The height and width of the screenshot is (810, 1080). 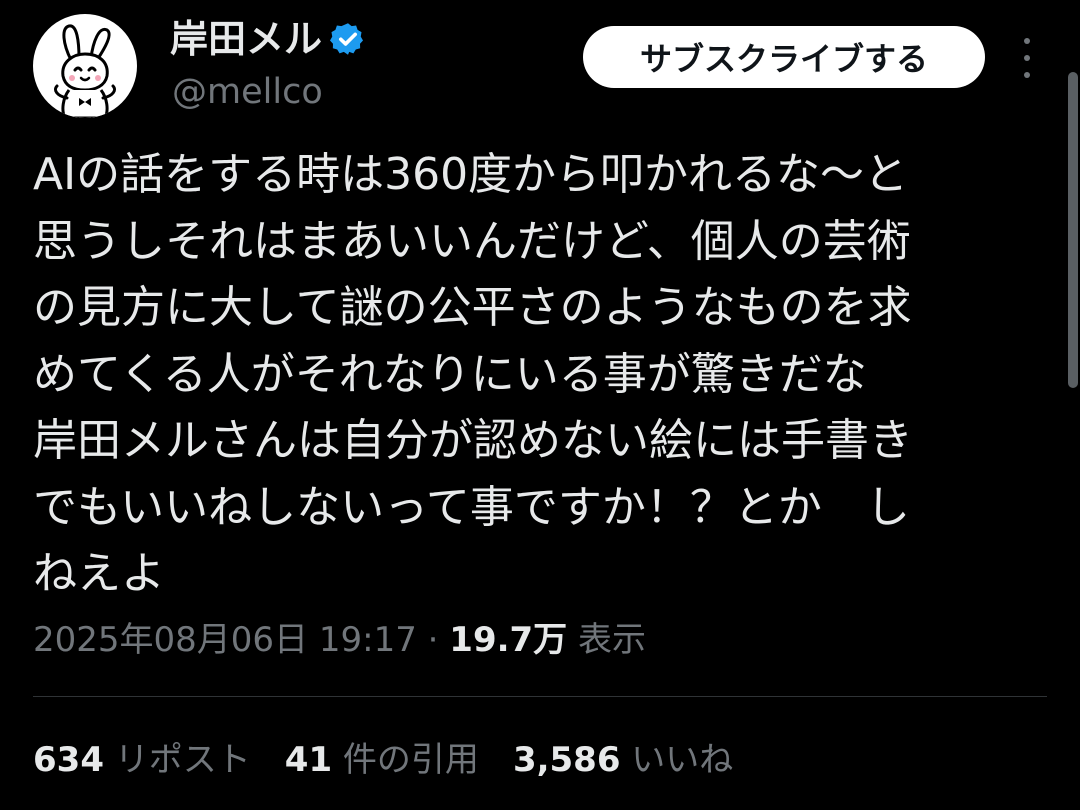 What do you see at coordinates (473, 440) in the screenshot?
I see `tweet-line: 岸田メルさんは自分が認めない絵には手書き` at bounding box center [473, 440].